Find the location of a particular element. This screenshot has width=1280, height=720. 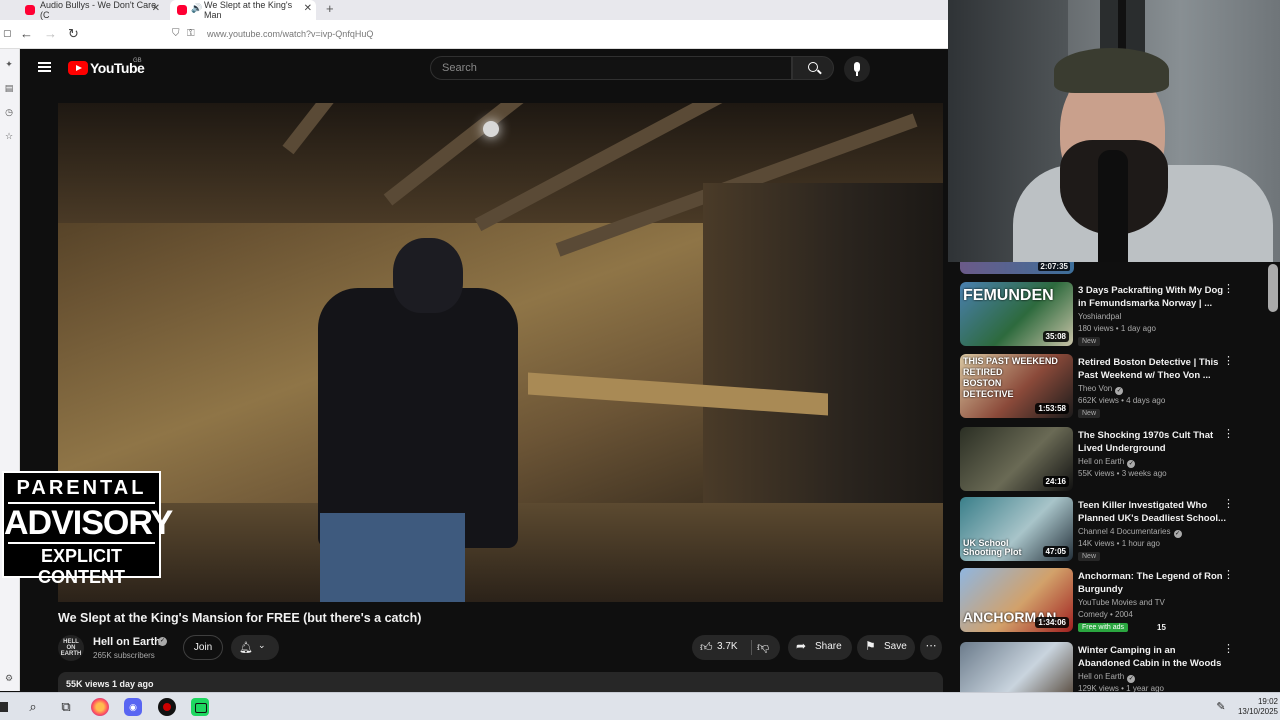

video-thumbnail: UK School Shooting Plot 47:05 is located at coordinates (1016, 529).